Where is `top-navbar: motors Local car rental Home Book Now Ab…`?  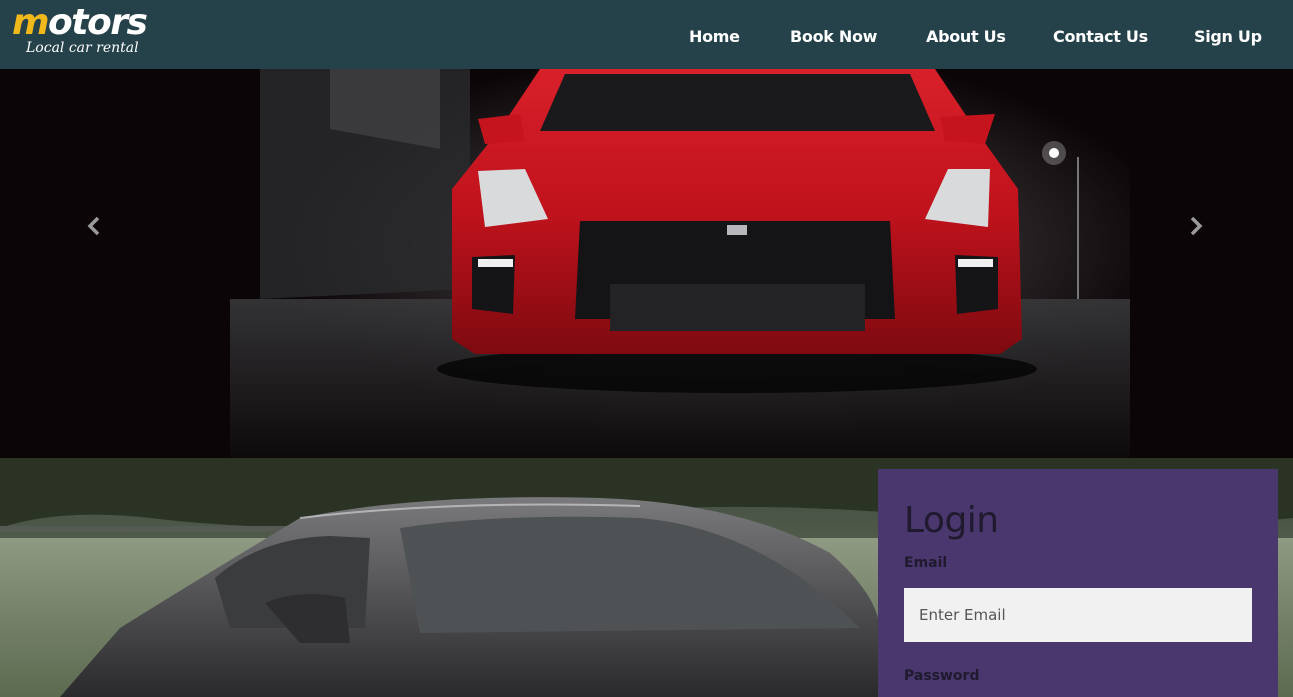
top-navbar: motors Local car rental Home Book Now Ab… is located at coordinates (646, 34).